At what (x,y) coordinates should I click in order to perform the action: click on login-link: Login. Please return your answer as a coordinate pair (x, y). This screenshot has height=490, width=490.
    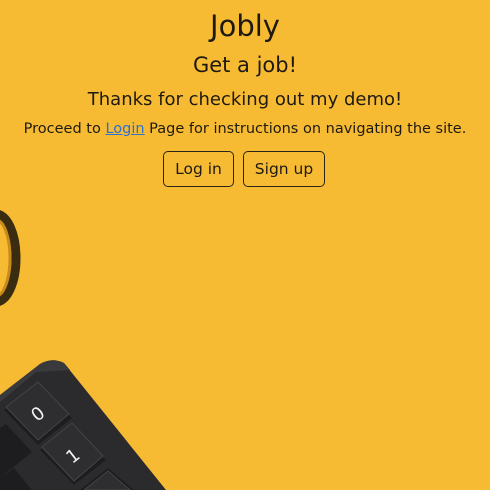
    Looking at the image, I should click on (124, 129).